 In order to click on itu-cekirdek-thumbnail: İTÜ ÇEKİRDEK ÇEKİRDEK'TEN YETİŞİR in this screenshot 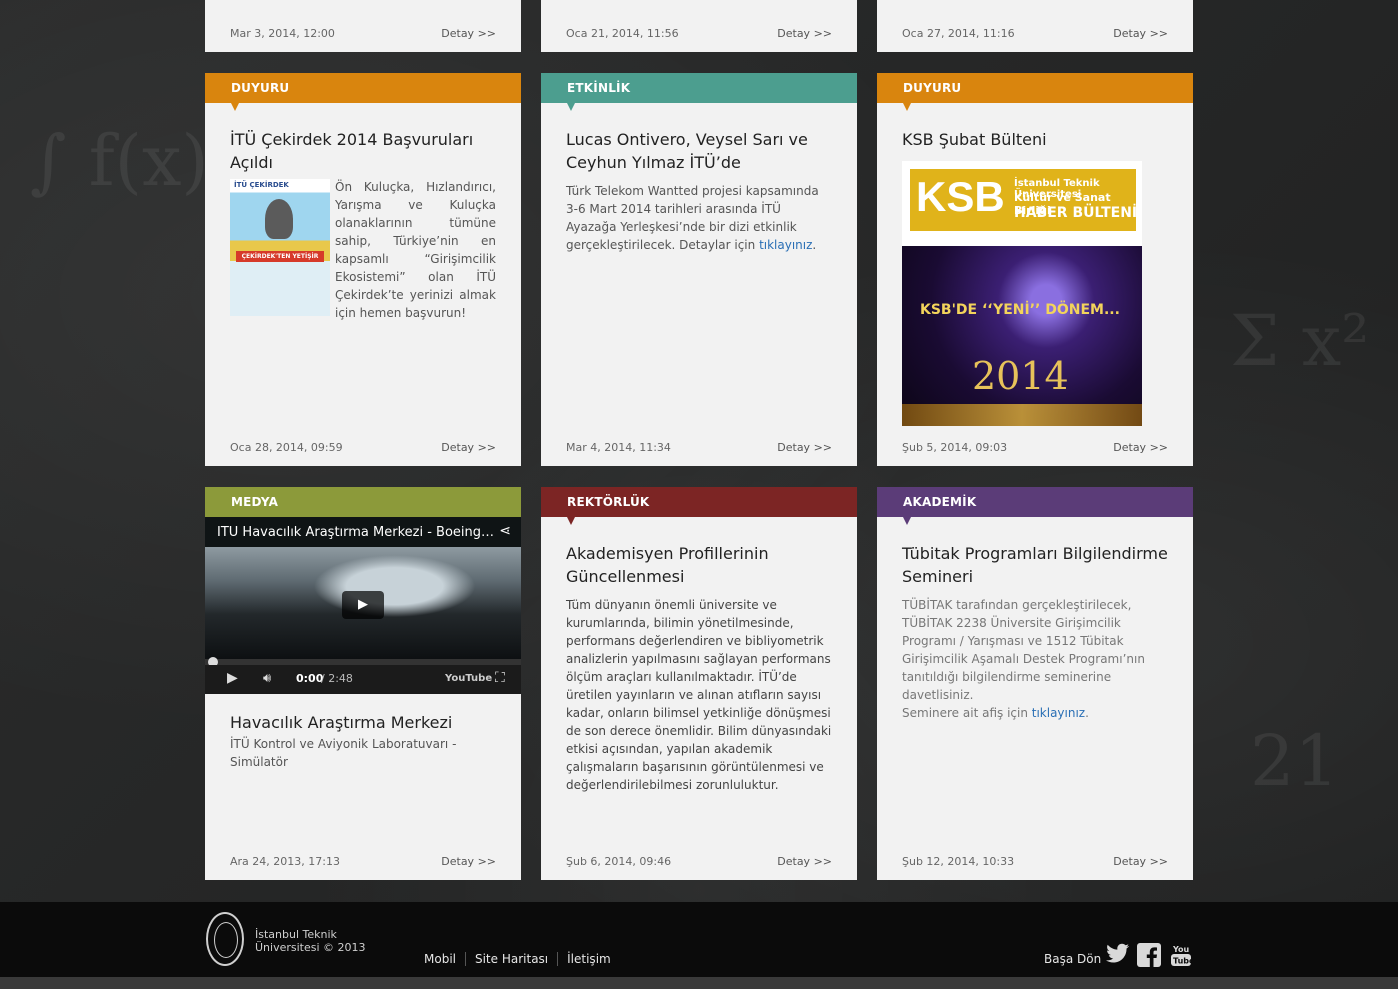, I will do `click(280, 247)`.